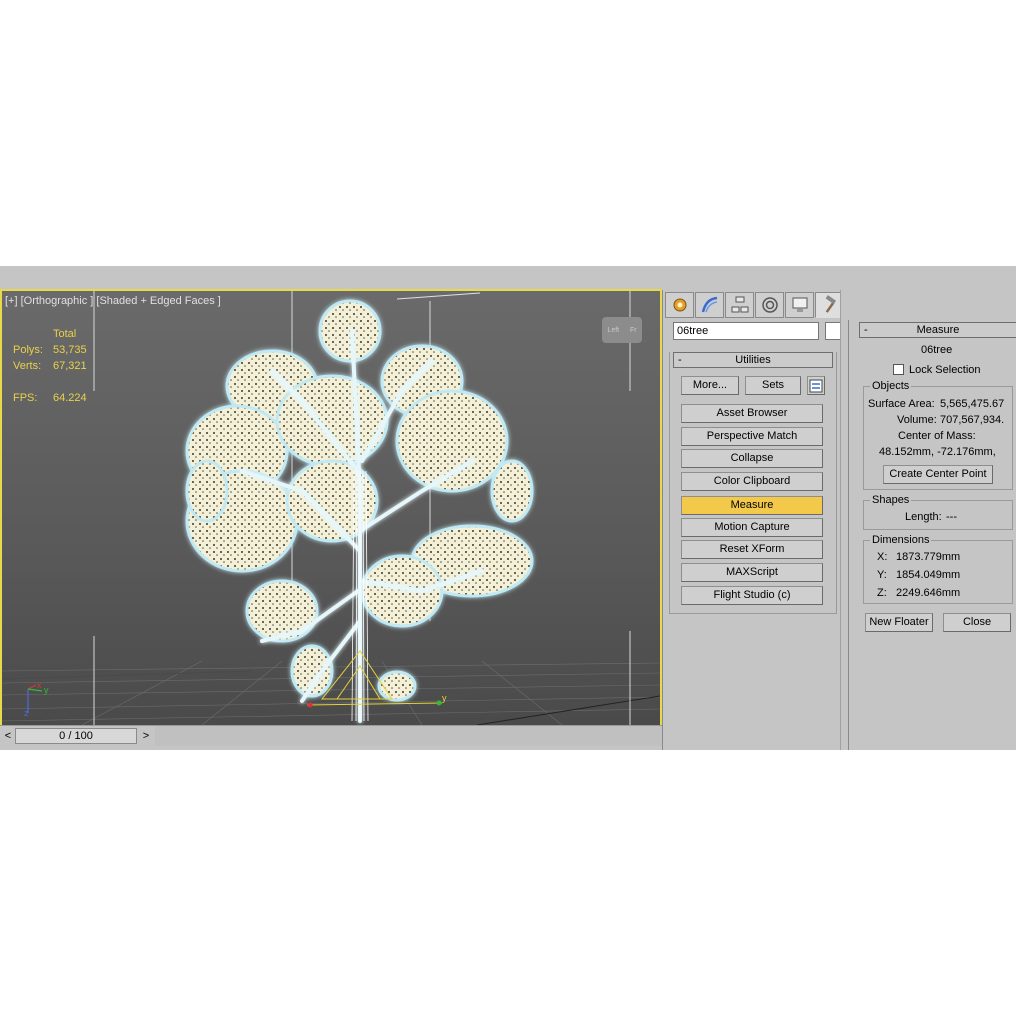  What do you see at coordinates (752, 436) in the screenshot?
I see `perspective-match-button: Perspective Match` at bounding box center [752, 436].